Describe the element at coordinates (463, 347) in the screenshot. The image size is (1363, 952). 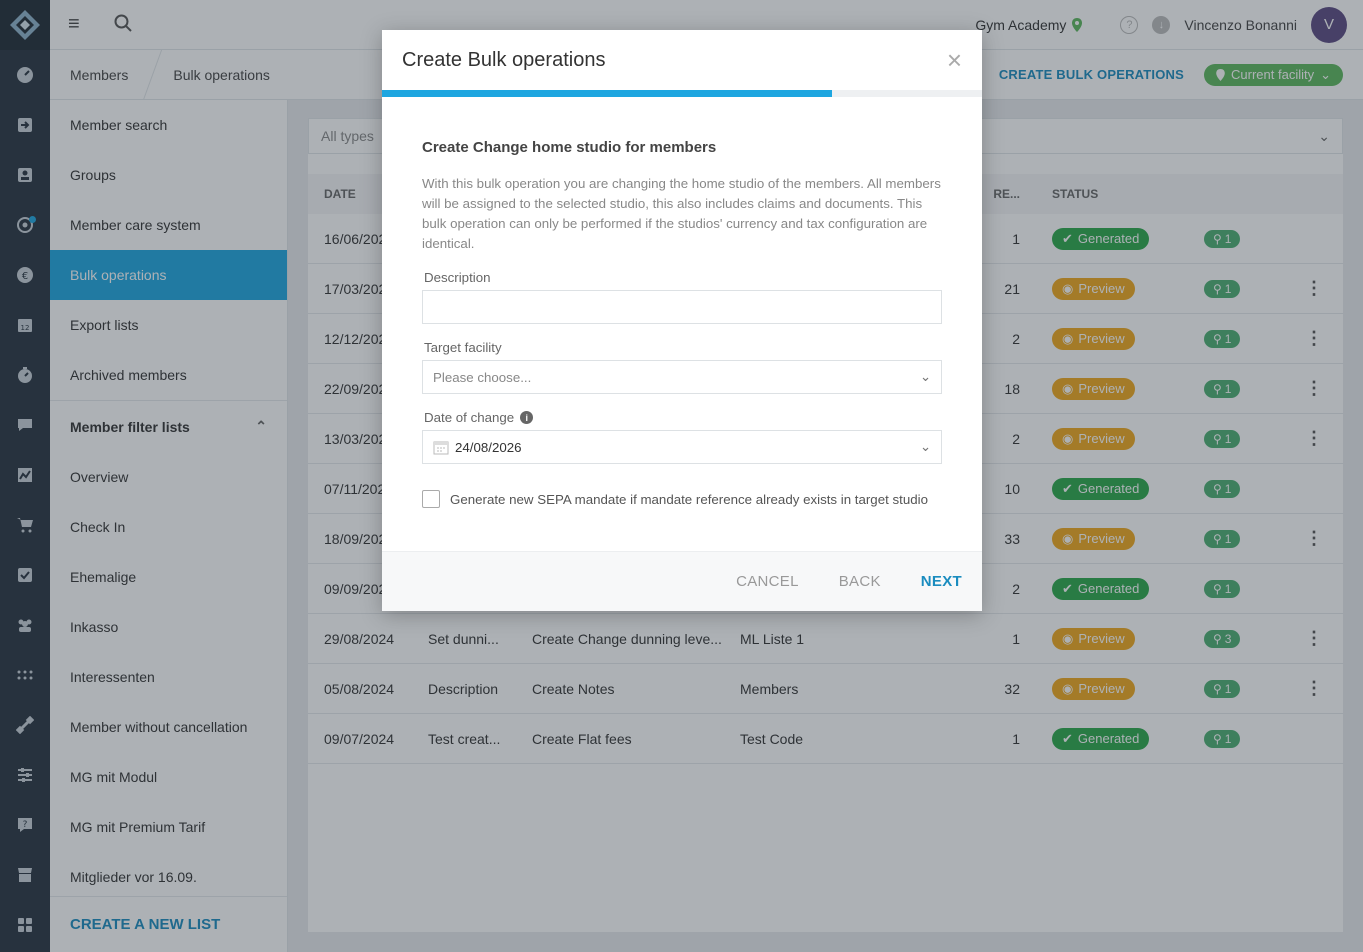
I see `target-facility-label: Target facility` at that location.